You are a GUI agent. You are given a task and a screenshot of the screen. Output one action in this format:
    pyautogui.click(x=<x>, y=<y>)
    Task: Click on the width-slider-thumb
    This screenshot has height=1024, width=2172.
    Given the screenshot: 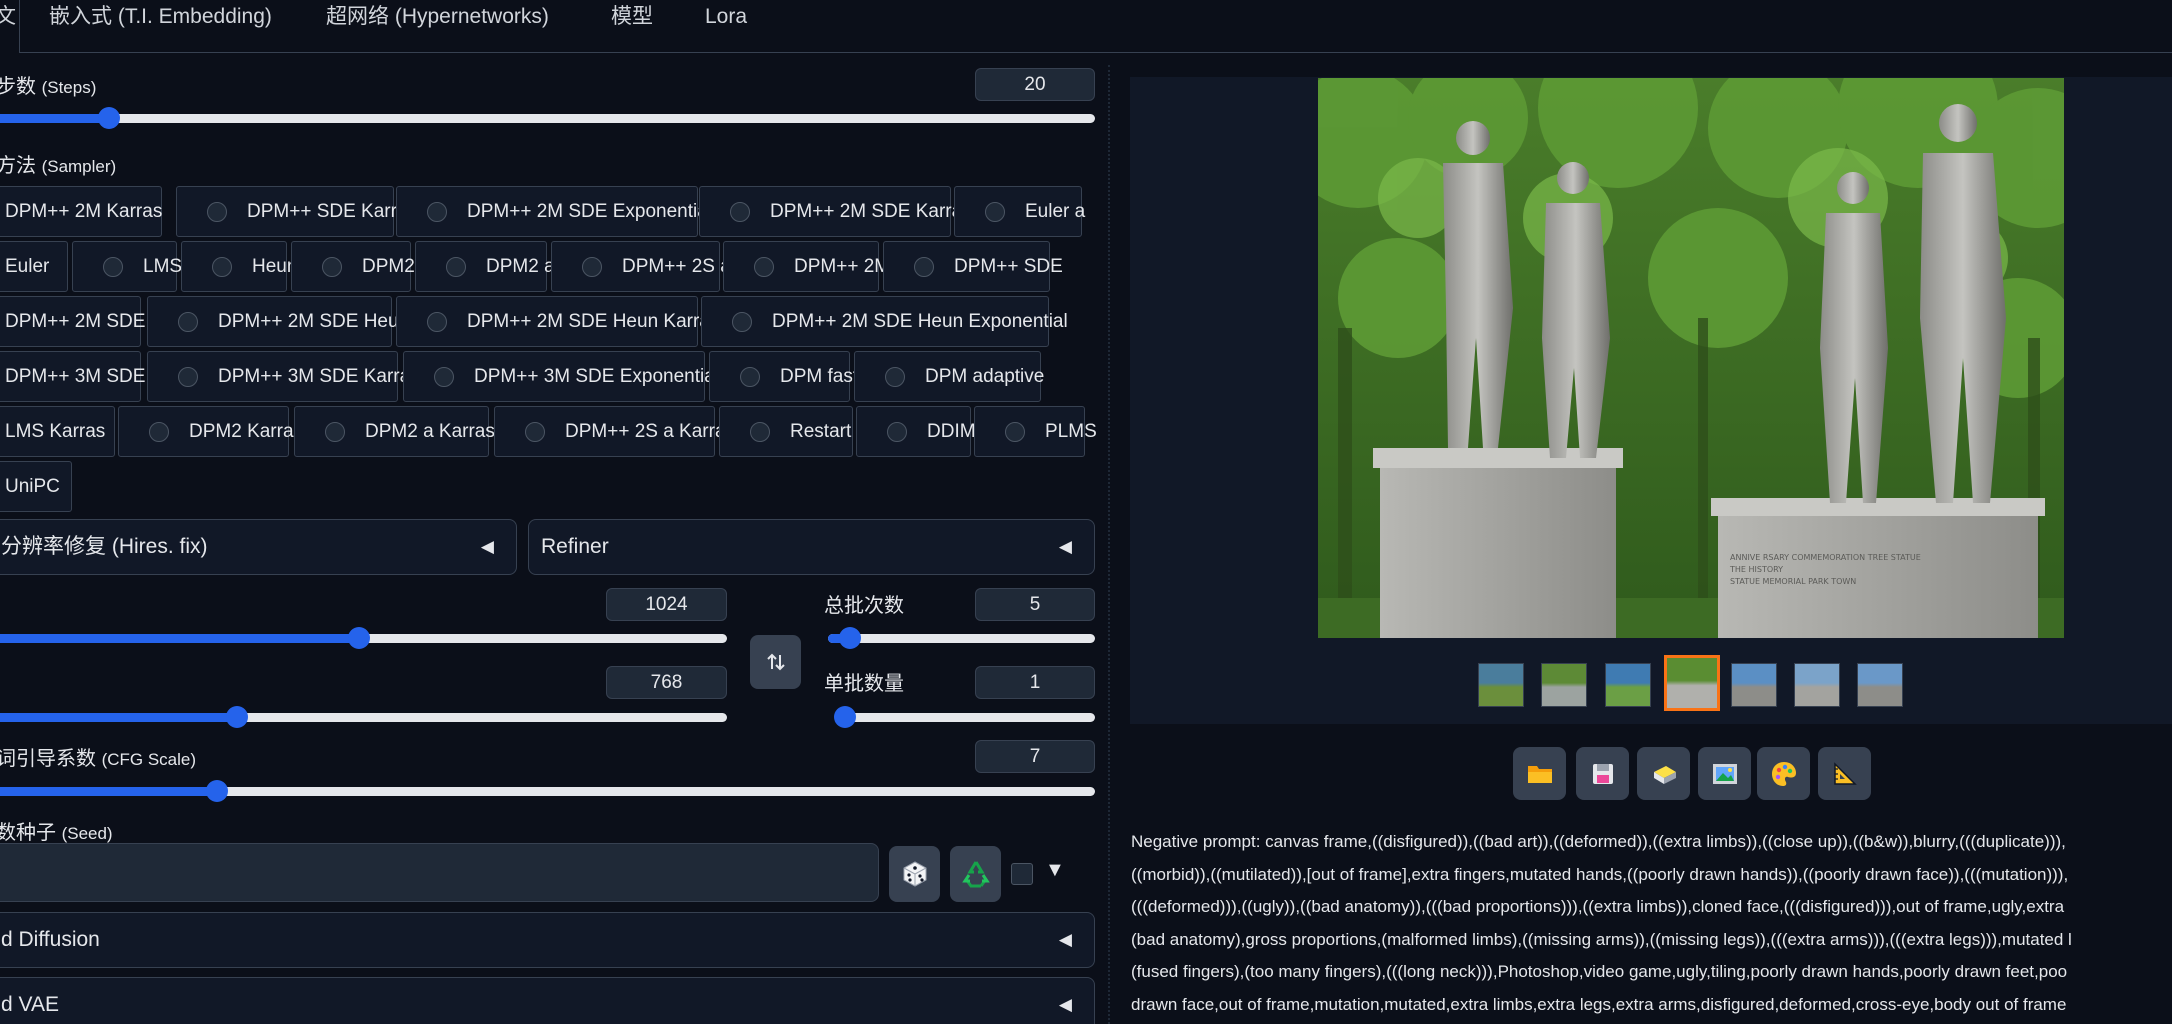 What is the action you would take?
    pyautogui.click(x=358, y=638)
    